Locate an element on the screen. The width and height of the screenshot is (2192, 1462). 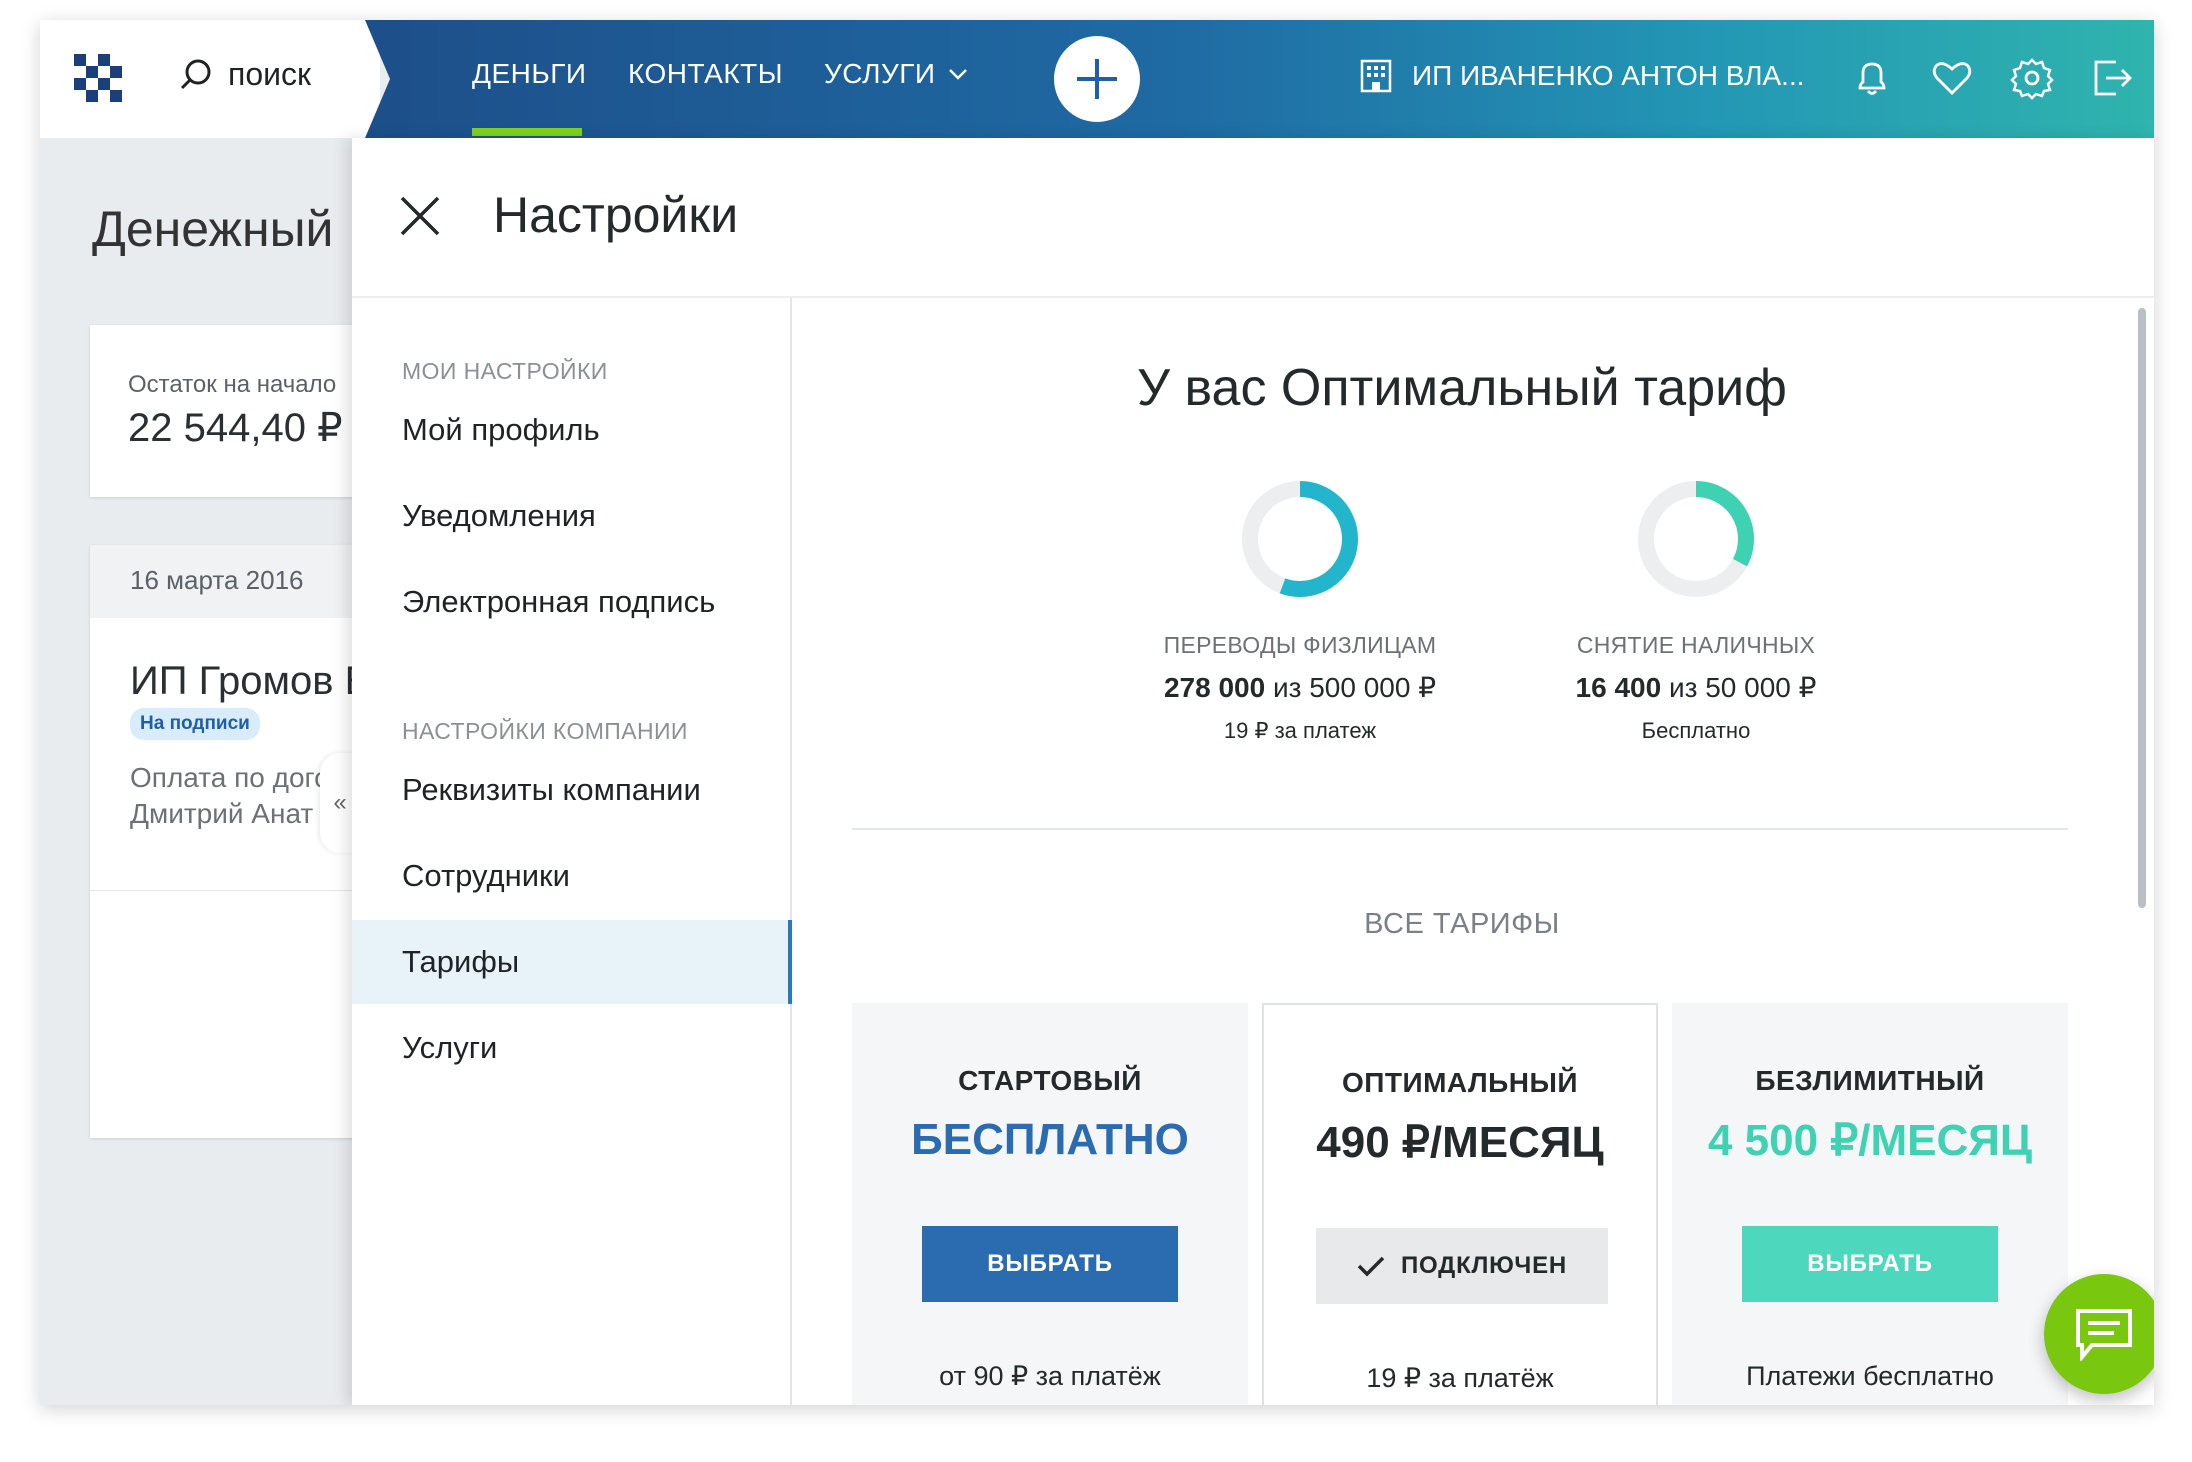
nav-contacts: КОНТАКТЫ is located at coordinates (705, 74).